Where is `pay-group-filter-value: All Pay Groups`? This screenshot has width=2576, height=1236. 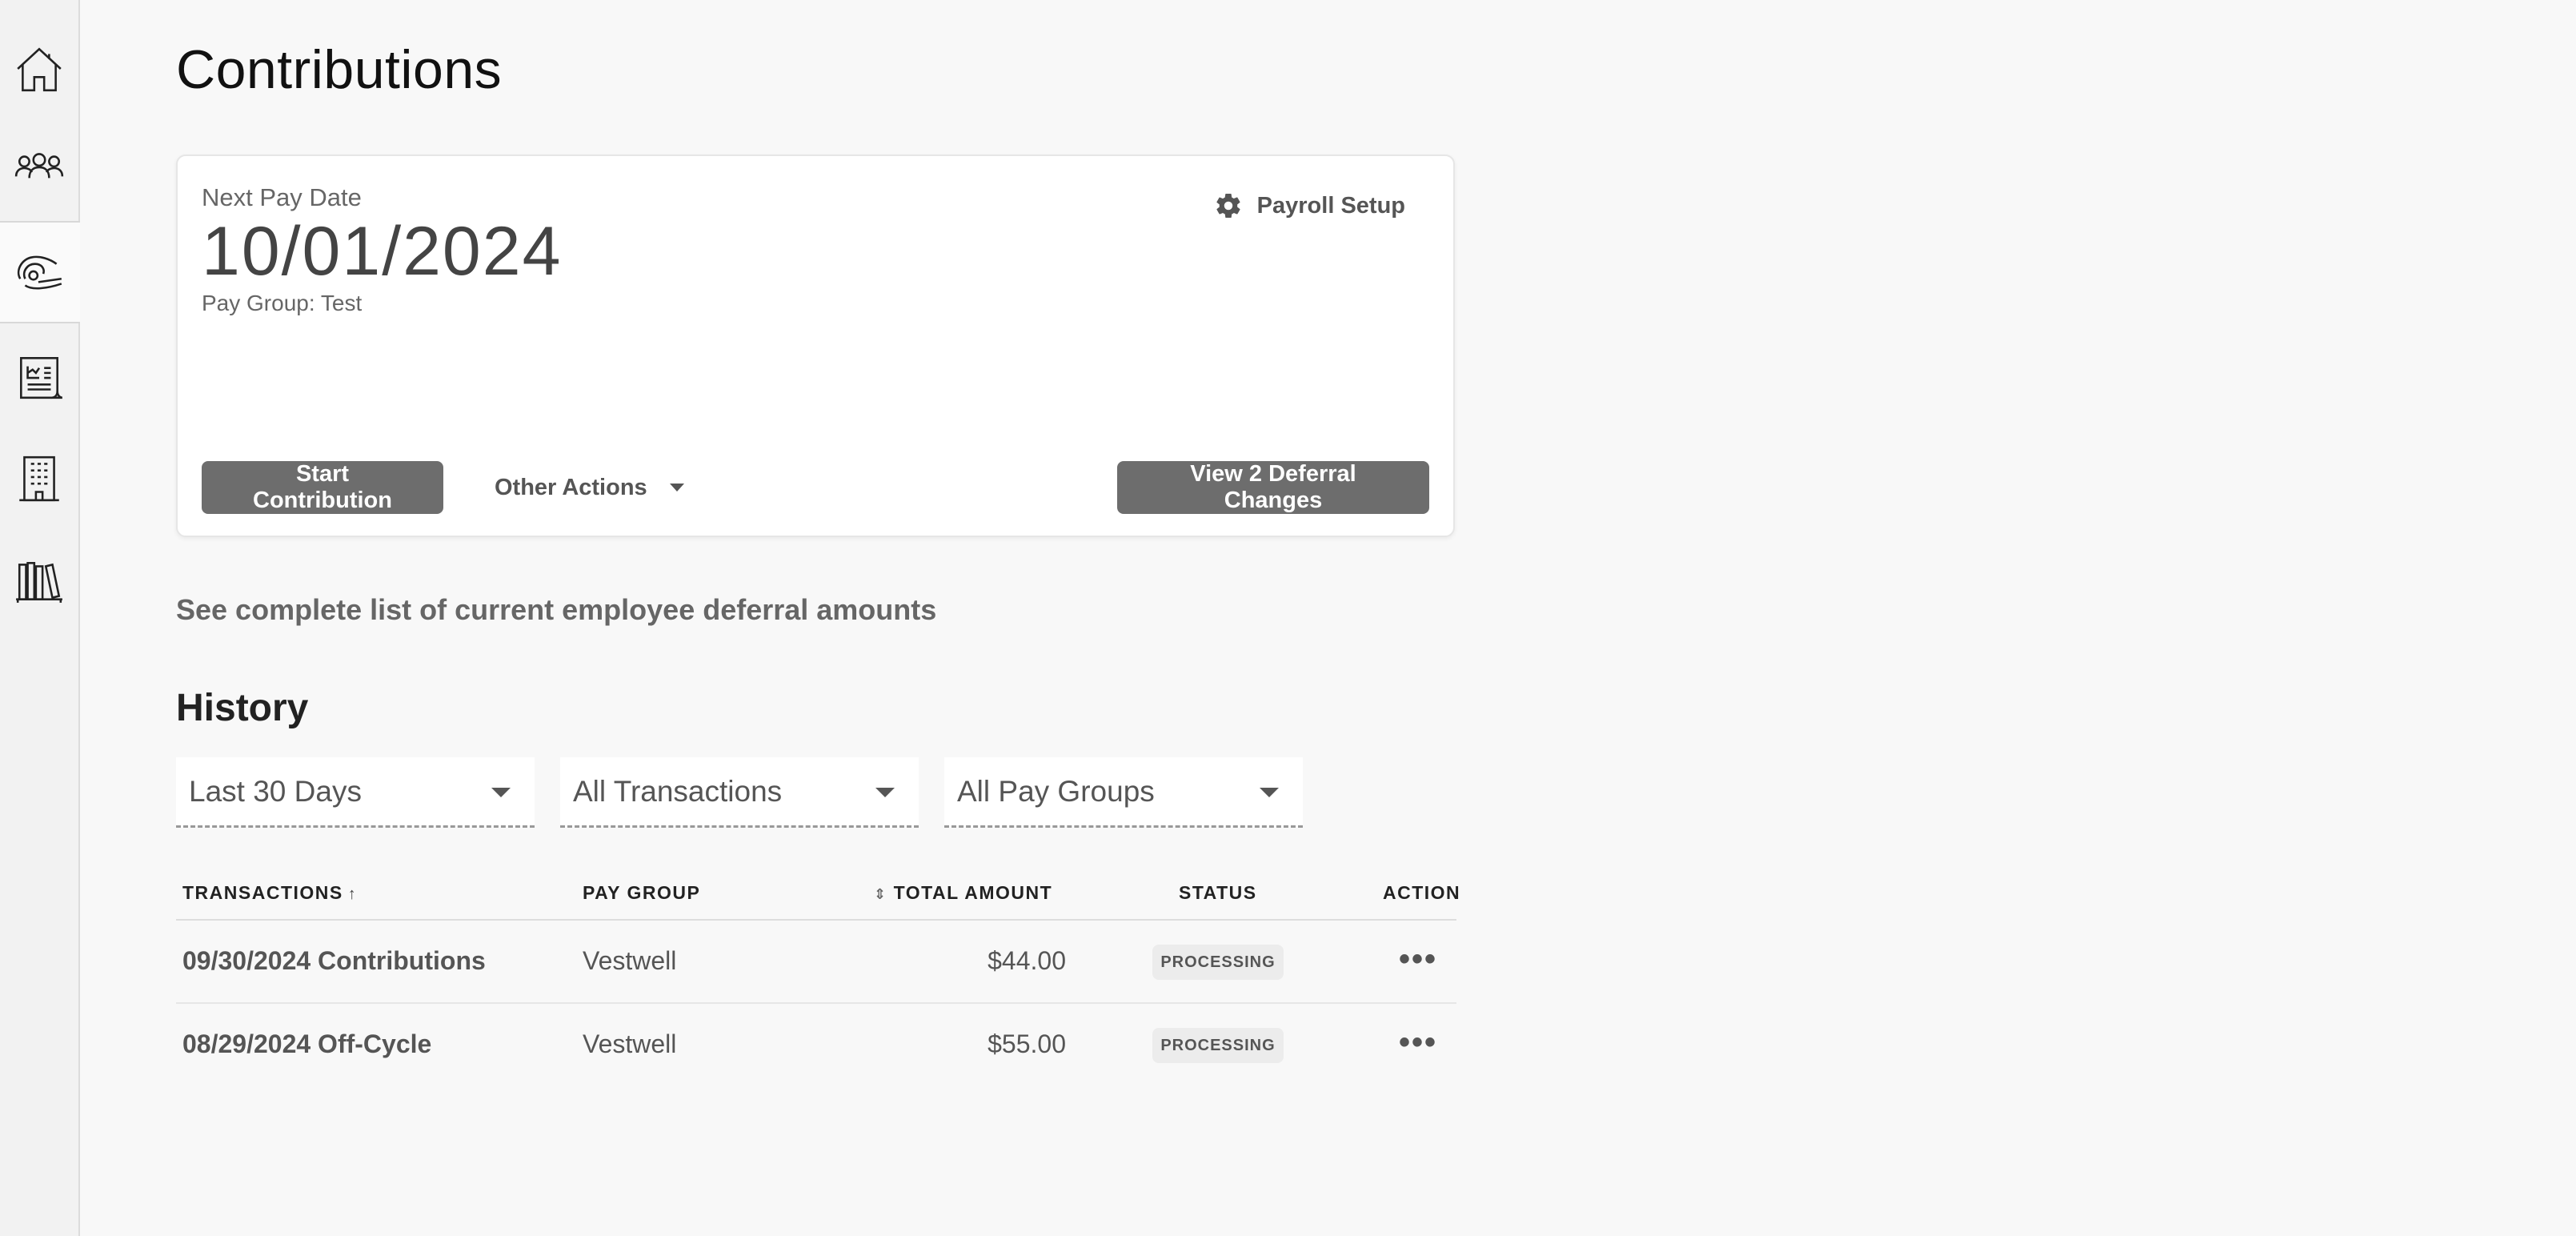
pay-group-filter-value: All Pay Groups is located at coordinates (1056, 791).